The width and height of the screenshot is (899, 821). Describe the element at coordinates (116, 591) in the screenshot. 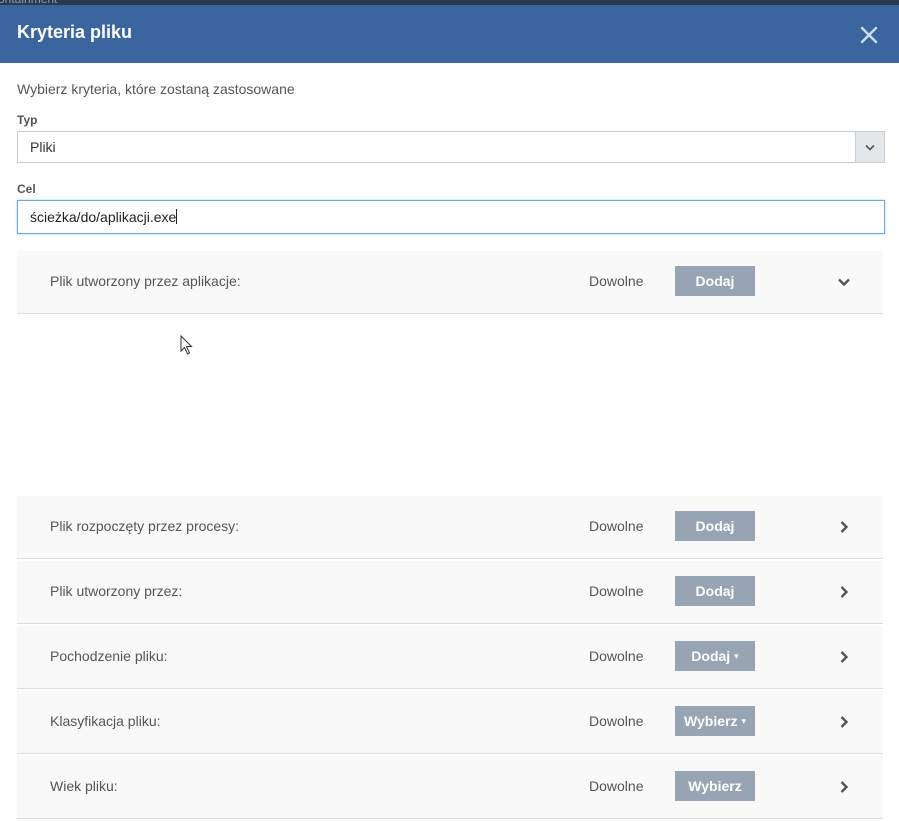

I see `criteria-row-label: Plik utworzony przez:` at that location.